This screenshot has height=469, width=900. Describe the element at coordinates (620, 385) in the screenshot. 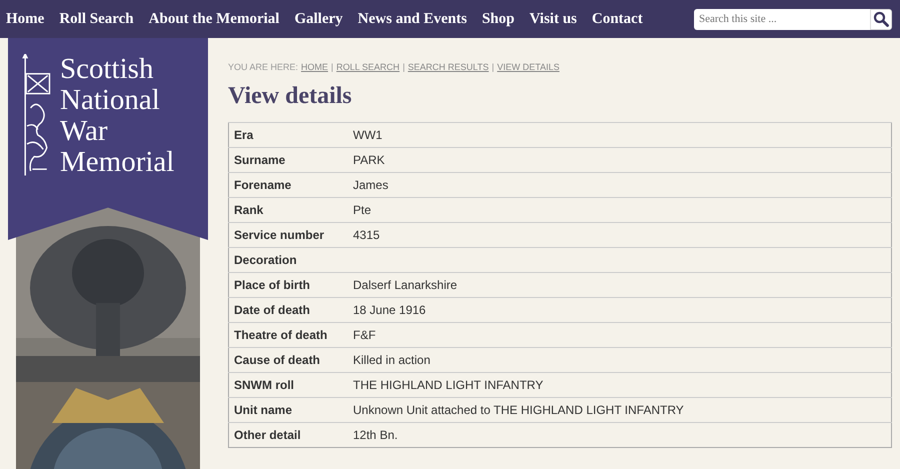

I see `field-value: THE HIGHLAND LIGHT INFANTRY` at that location.